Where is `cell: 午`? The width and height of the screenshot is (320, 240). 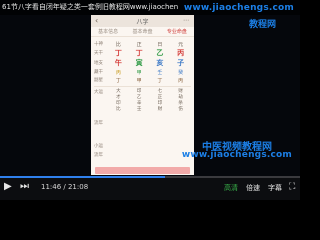
cell: 午 is located at coordinates (118, 63).